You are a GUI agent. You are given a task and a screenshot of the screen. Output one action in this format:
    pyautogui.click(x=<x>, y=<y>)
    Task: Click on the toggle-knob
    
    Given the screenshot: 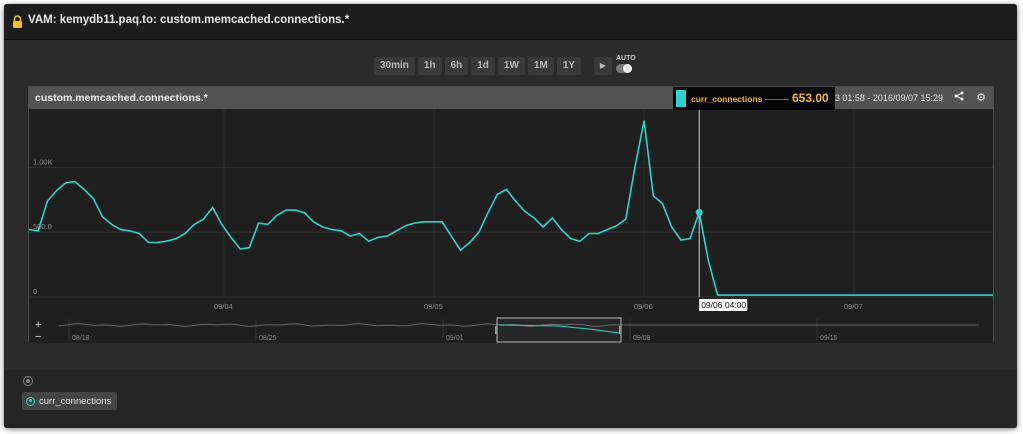 What is the action you would take?
    pyautogui.click(x=627, y=68)
    